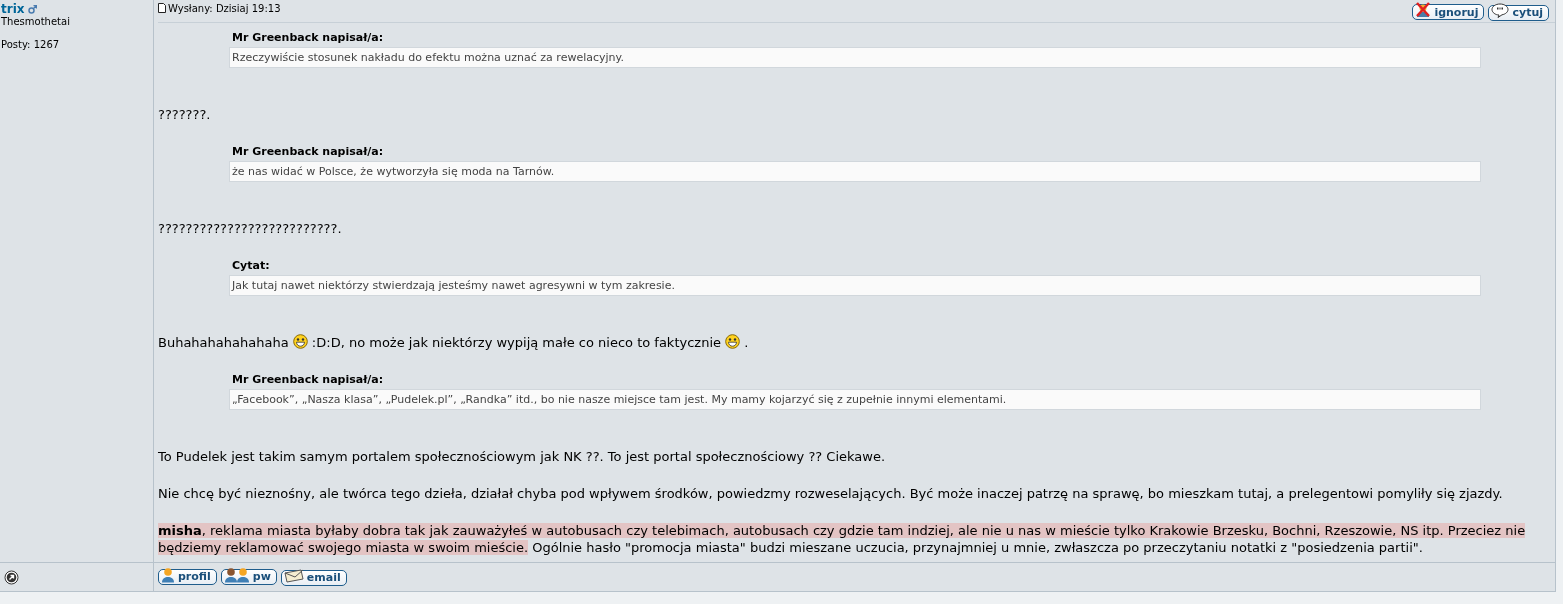 Image resolution: width=1563 pixels, height=604 pixels. Describe the element at coordinates (11, 577) in the screenshot. I see `go-to-top-icon` at that location.